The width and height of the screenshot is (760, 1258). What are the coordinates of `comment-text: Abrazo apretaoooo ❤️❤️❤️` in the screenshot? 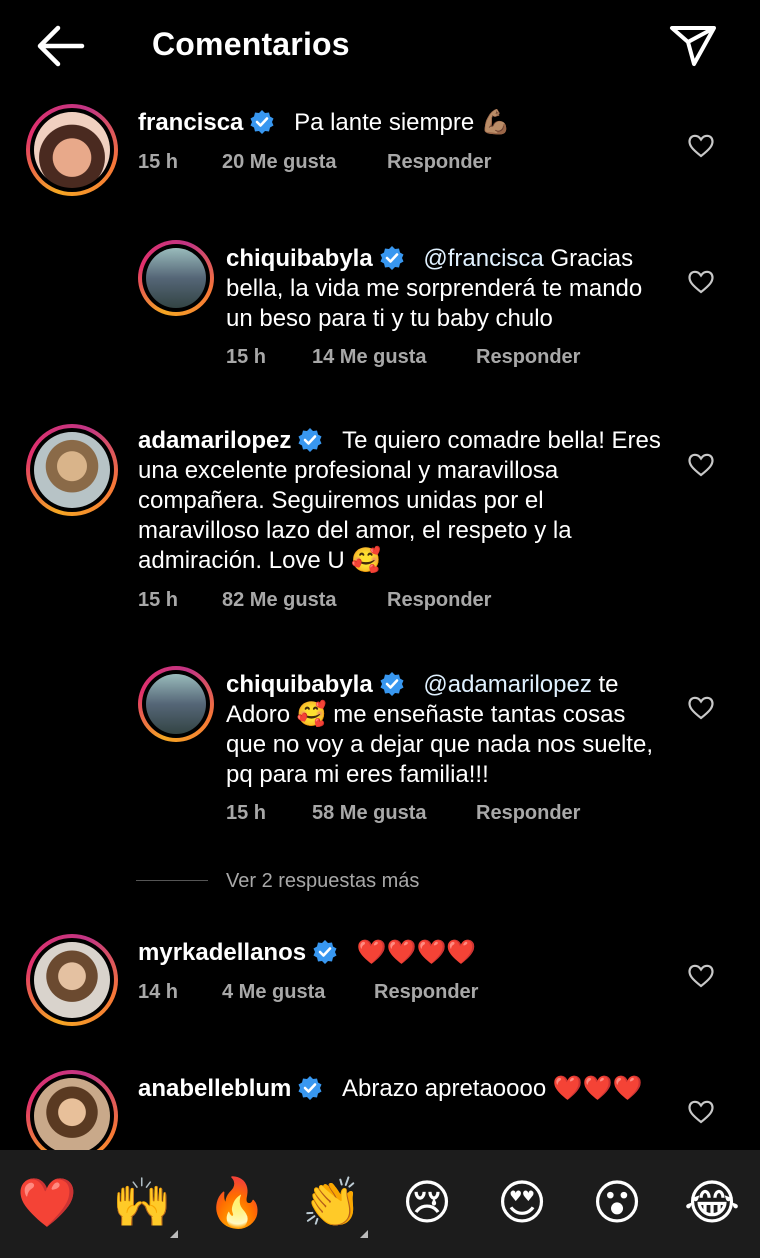 It's located at (492, 1088).